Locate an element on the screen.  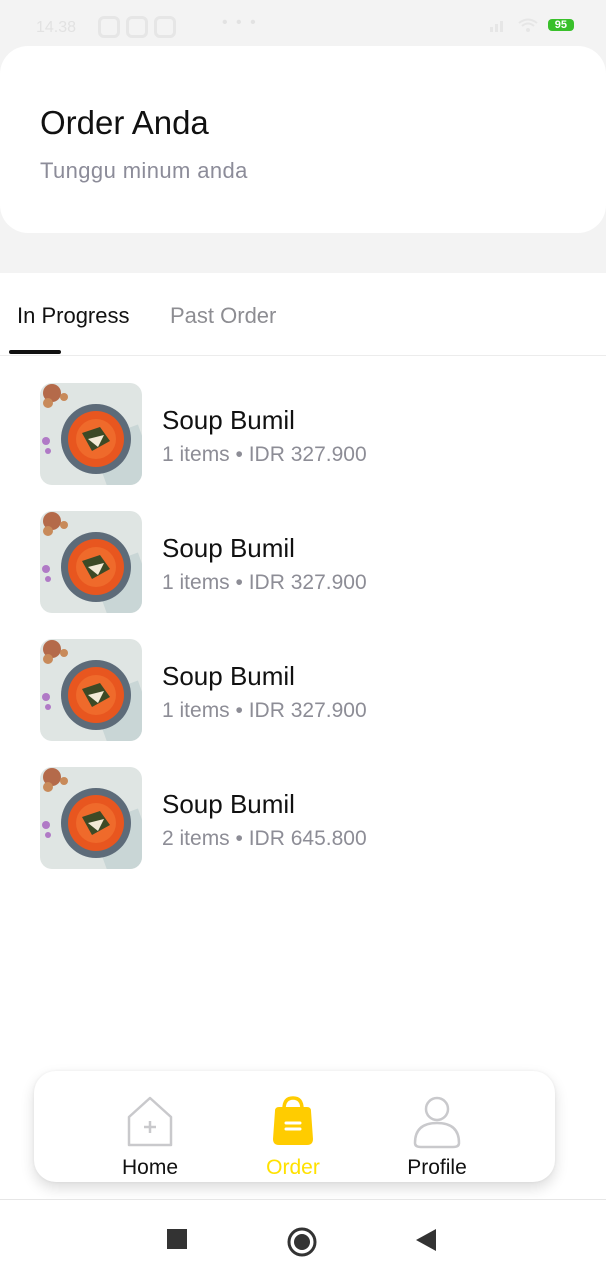
status-bar: 14.38 • • • 95 is located at coordinates (303, 23).